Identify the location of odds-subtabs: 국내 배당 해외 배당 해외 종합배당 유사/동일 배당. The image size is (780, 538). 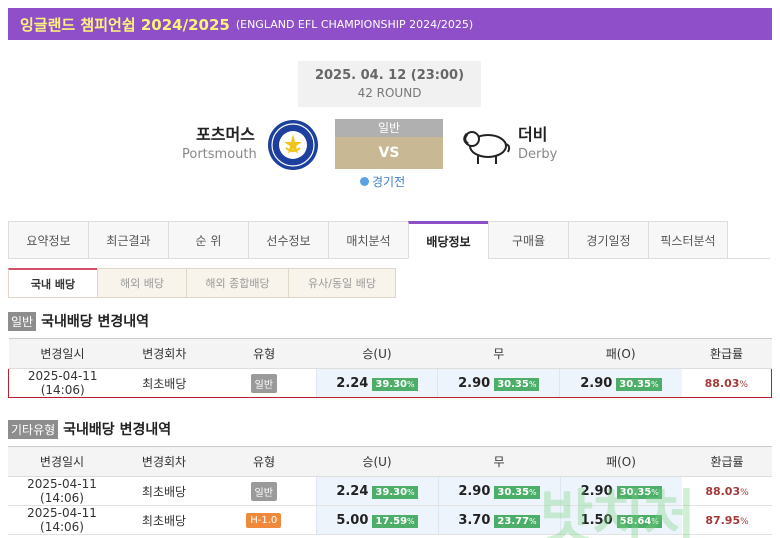
(202, 283).